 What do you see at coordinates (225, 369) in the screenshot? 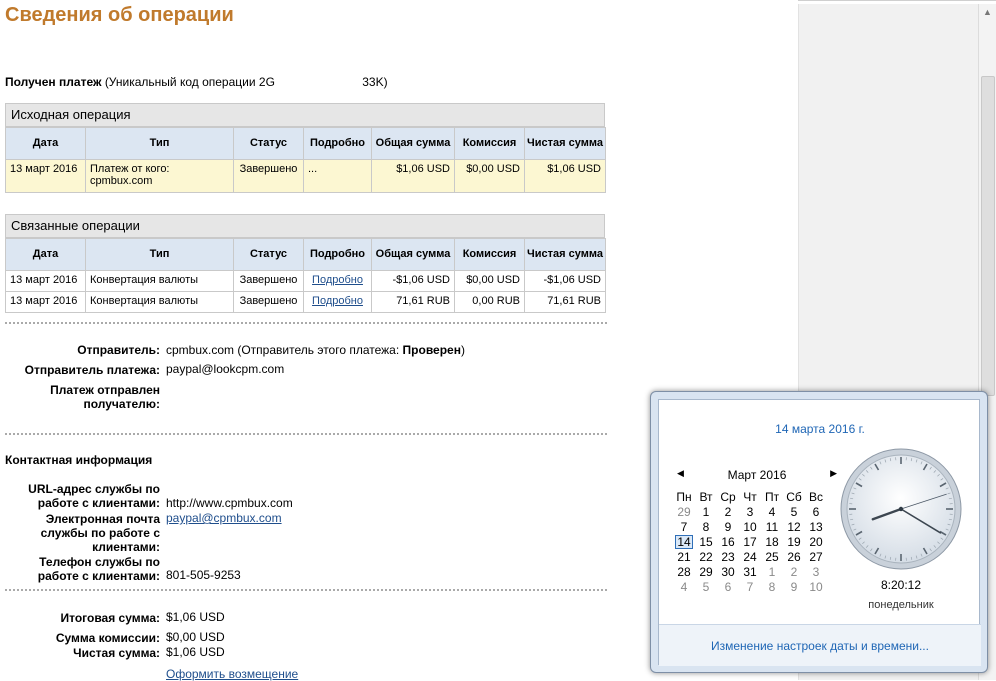
I see `payer-email: paypal@lookcpm.com` at bounding box center [225, 369].